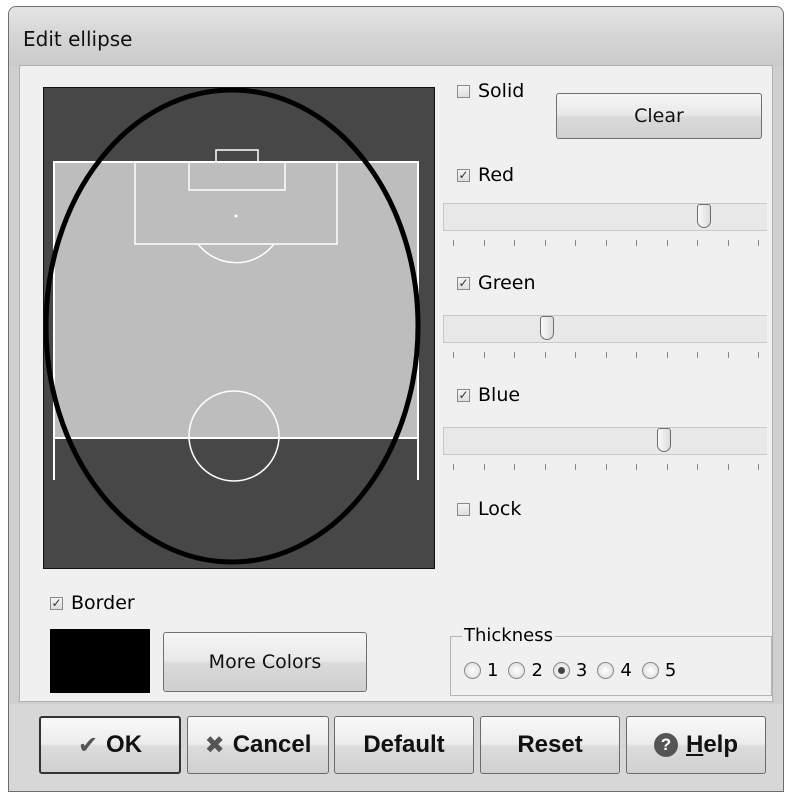 Image resolution: width=787 pixels, height=797 pixels. What do you see at coordinates (463, 395) in the screenshot?
I see `blue-checkbox-box: ✓` at bounding box center [463, 395].